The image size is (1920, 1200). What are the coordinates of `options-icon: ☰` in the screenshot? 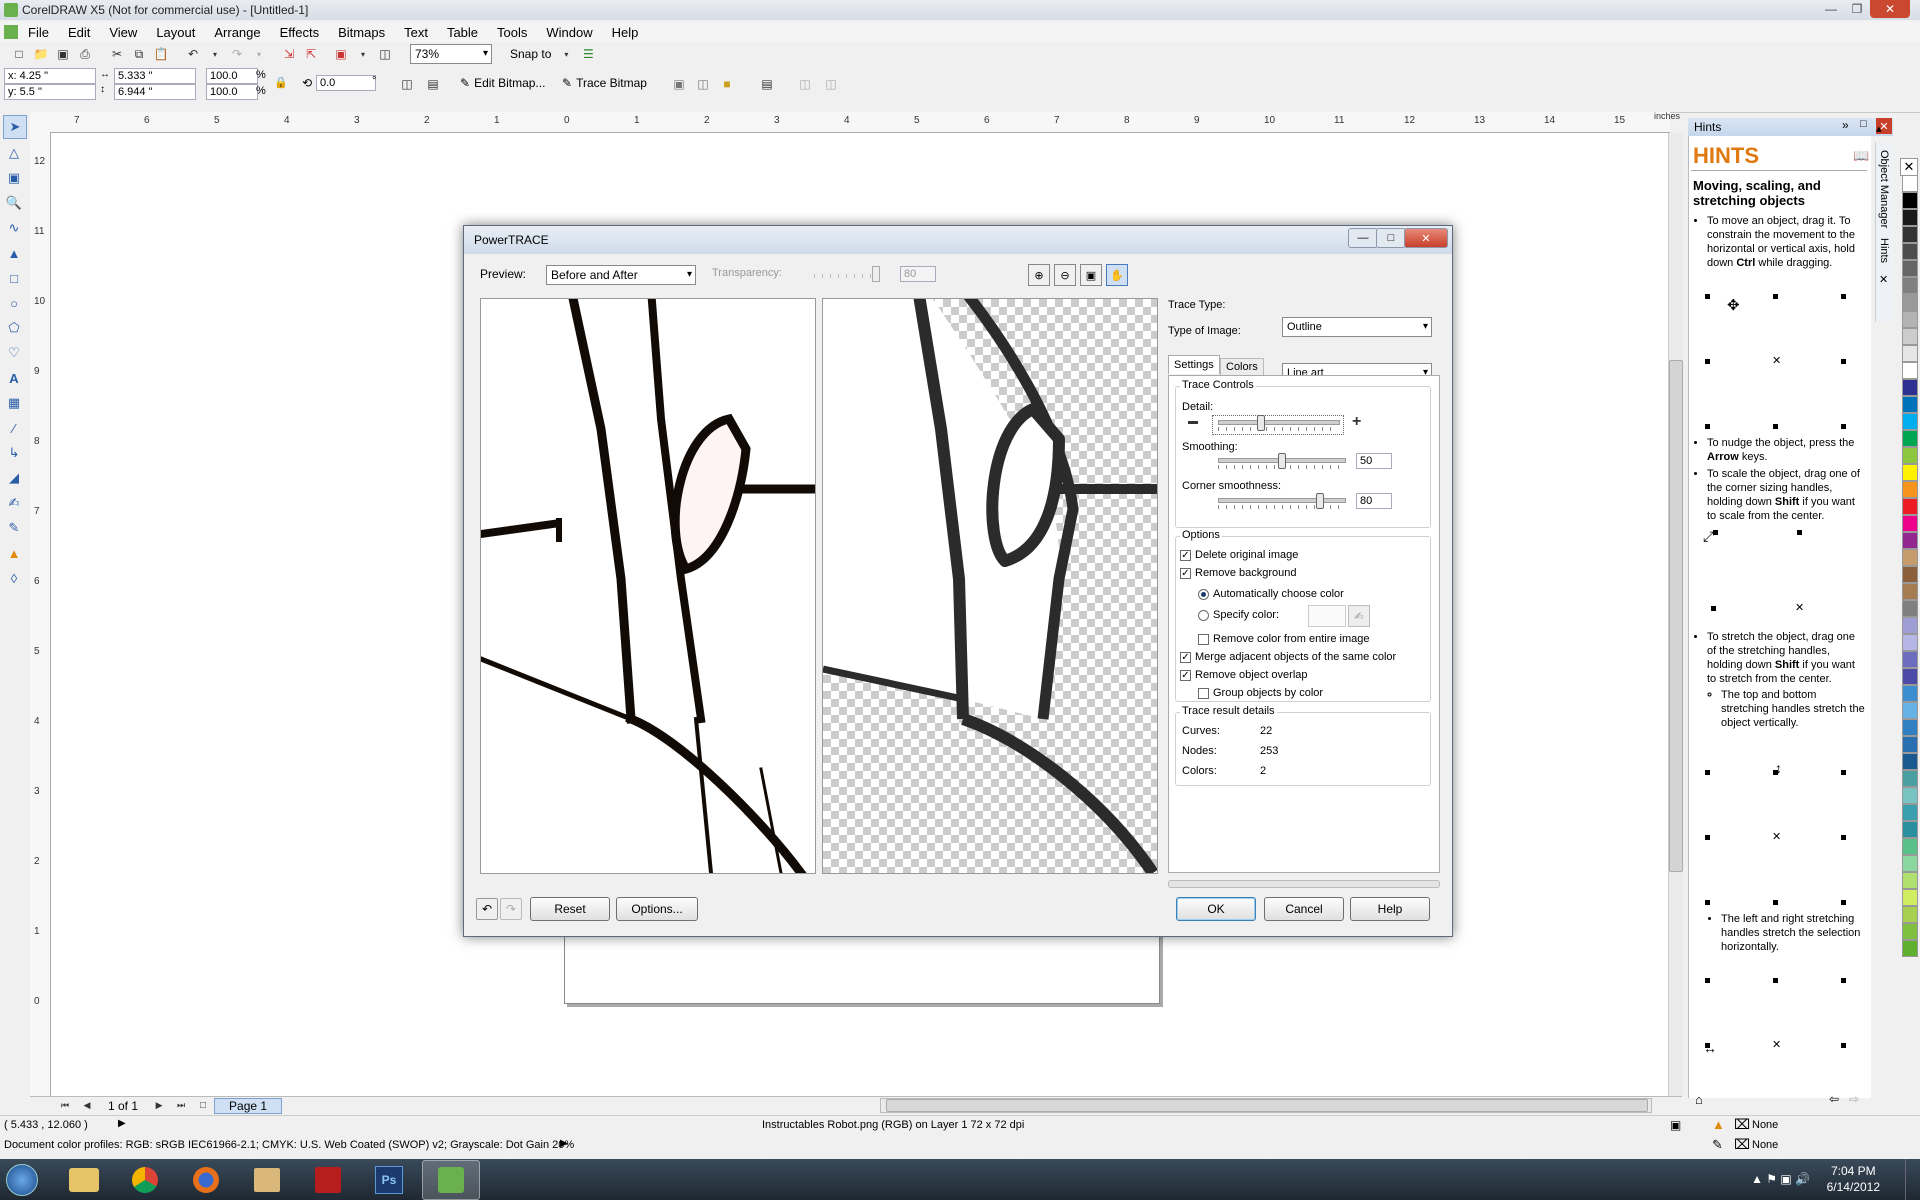 It's located at (588, 54).